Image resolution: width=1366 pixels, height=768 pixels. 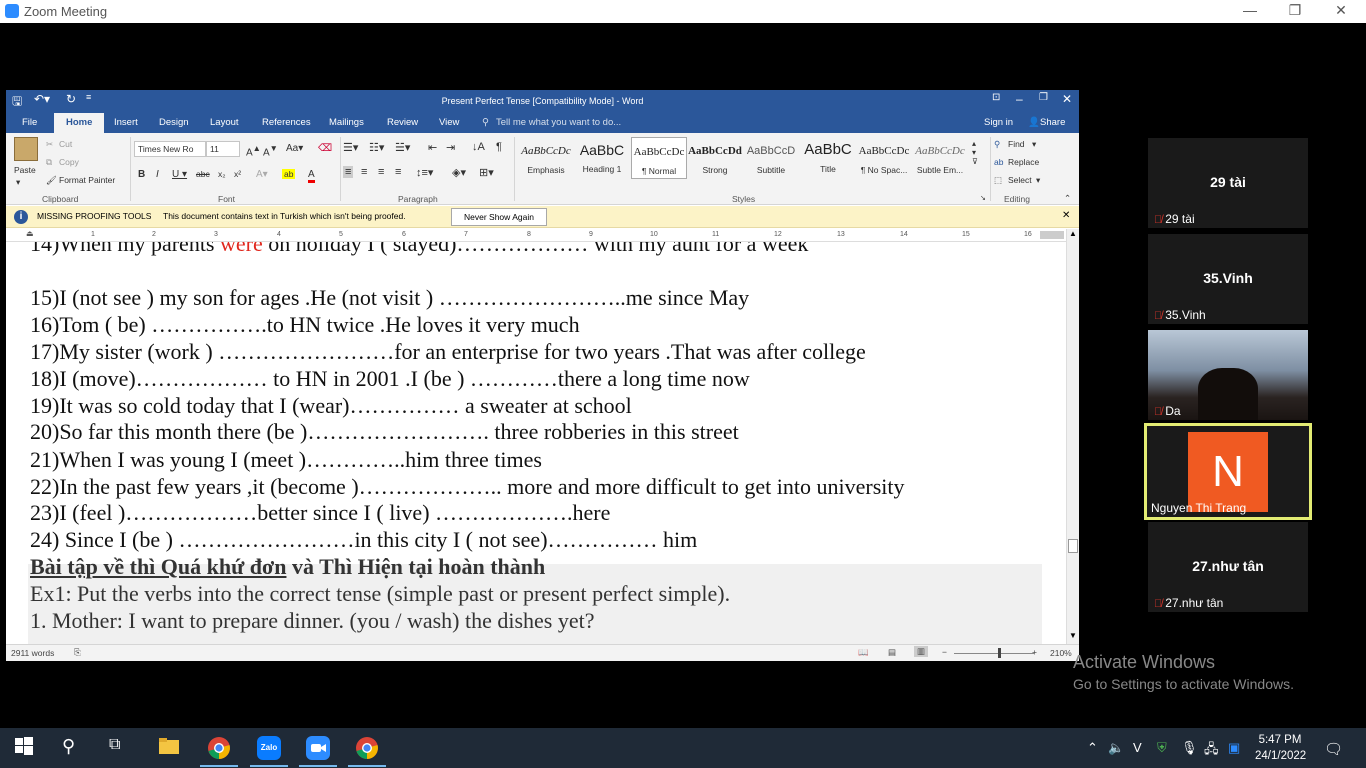 What do you see at coordinates (65, 144) in the screenshot?
I see `cut-button: Cut` at bounding box center [65, 144].